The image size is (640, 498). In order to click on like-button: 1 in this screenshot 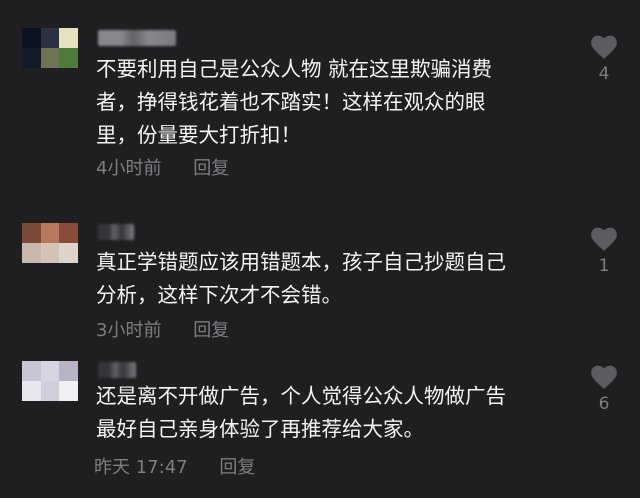, I will do `click(604, 251)`.